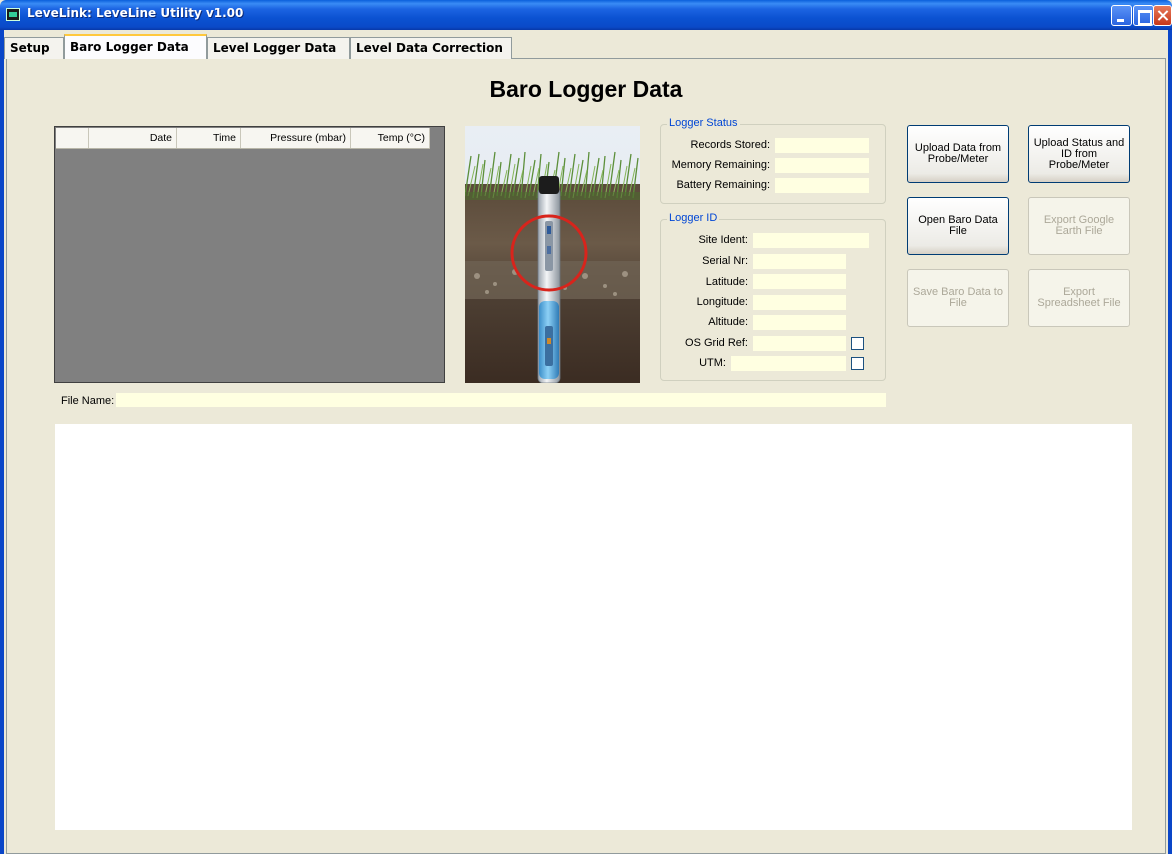 Image resolution: width=1172 pixels, height=854 pixels. I want to click on save-baro-data-button: Save Baro Data to File, so click(958, 298).